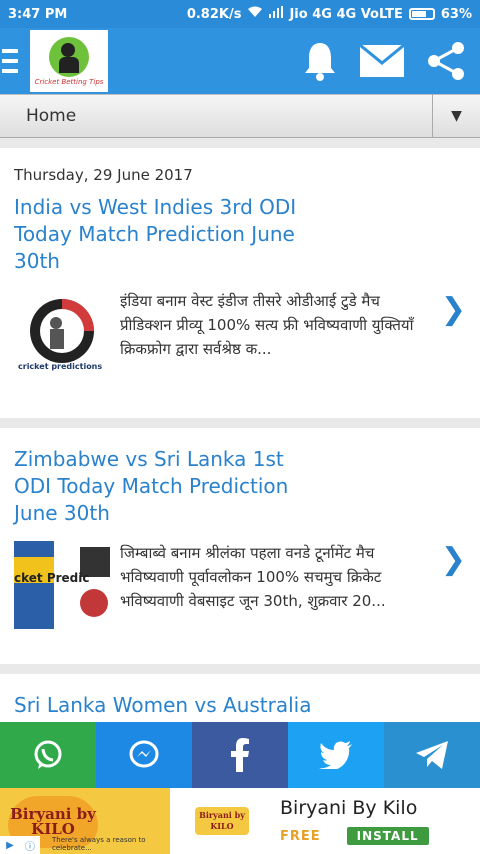 The height and width of the screenshot is (854, 480). What do you see at coordinates (255, 14) in the screenshot?
I see `wifi-icon` at bounding box center [255, 14].